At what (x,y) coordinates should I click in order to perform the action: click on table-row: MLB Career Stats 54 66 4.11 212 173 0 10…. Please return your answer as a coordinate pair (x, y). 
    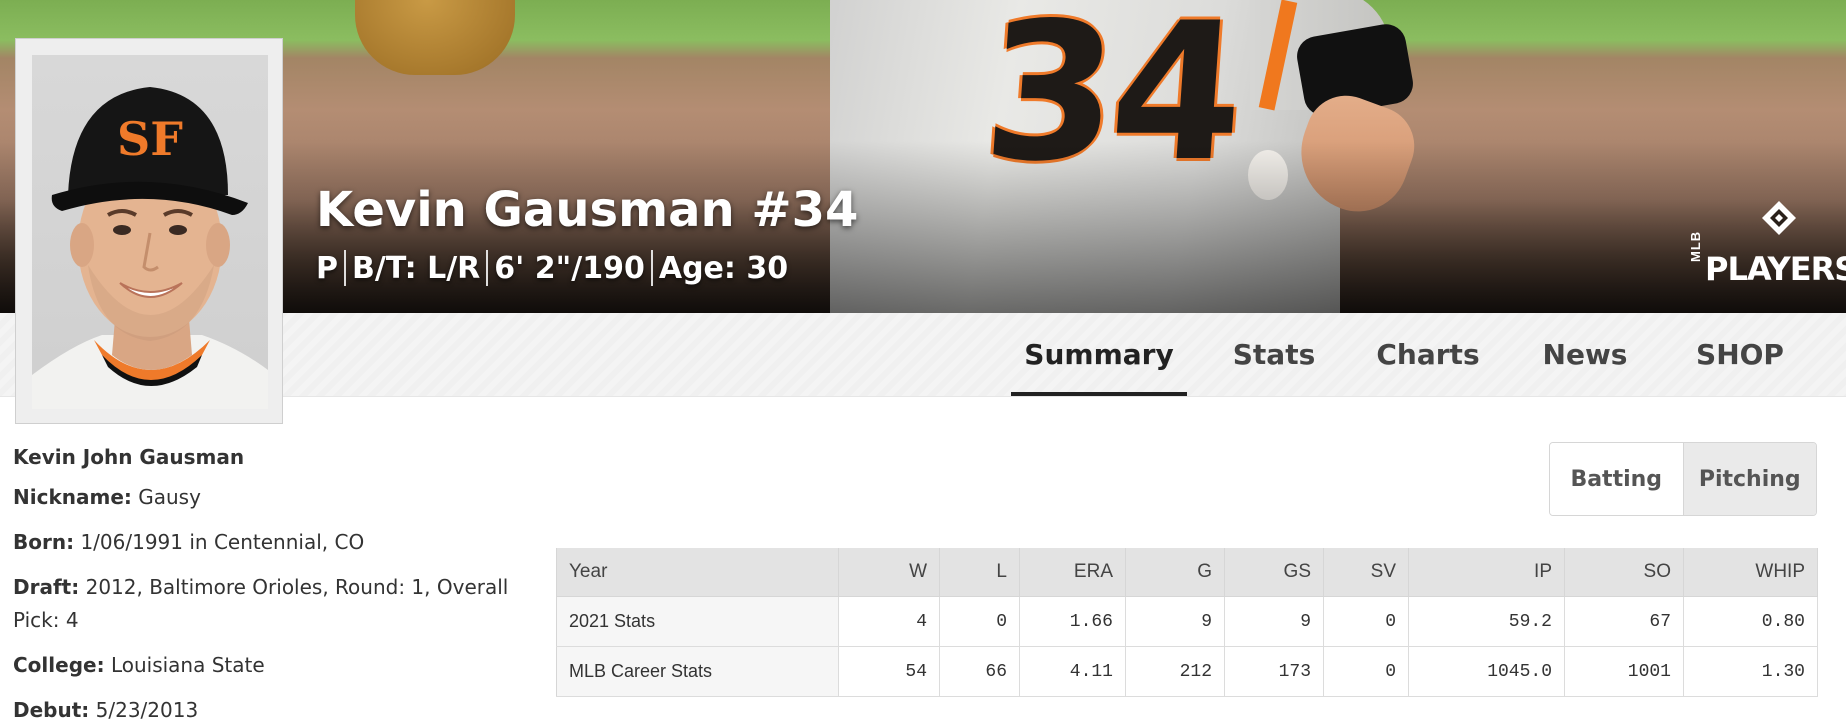
    Looking at the image, I should click on (1187, 671).